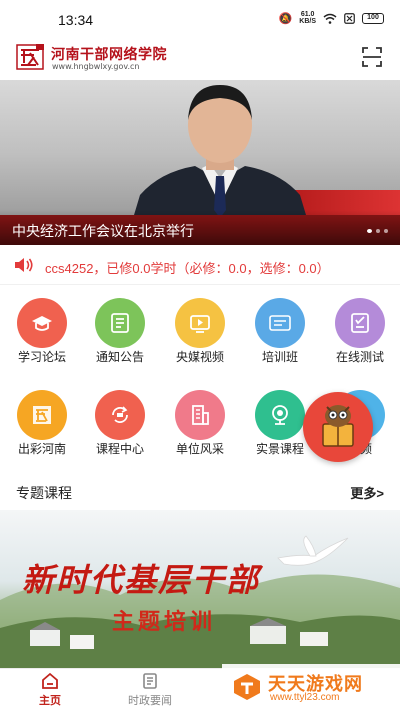  What do you see at coordinates (200, 492) in the screenshot?
I see `special-courses-header: 专题课程 更多>` at bounding box center [200, 492].